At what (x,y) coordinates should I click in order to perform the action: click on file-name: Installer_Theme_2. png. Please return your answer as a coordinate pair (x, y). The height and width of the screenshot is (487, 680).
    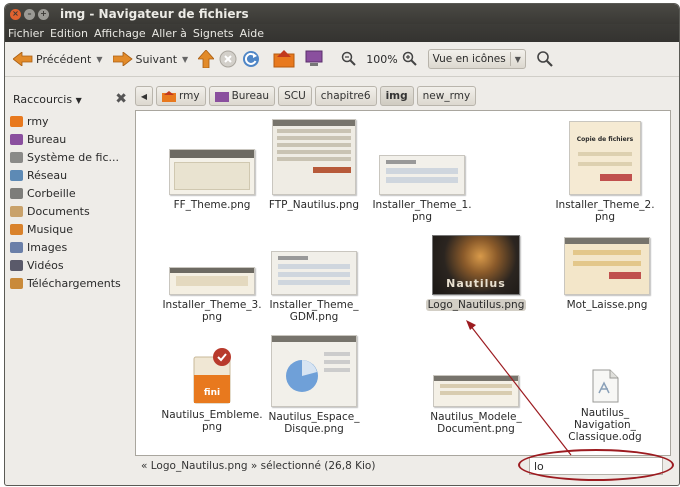
    Looking at the image, I should click on (605, 211).